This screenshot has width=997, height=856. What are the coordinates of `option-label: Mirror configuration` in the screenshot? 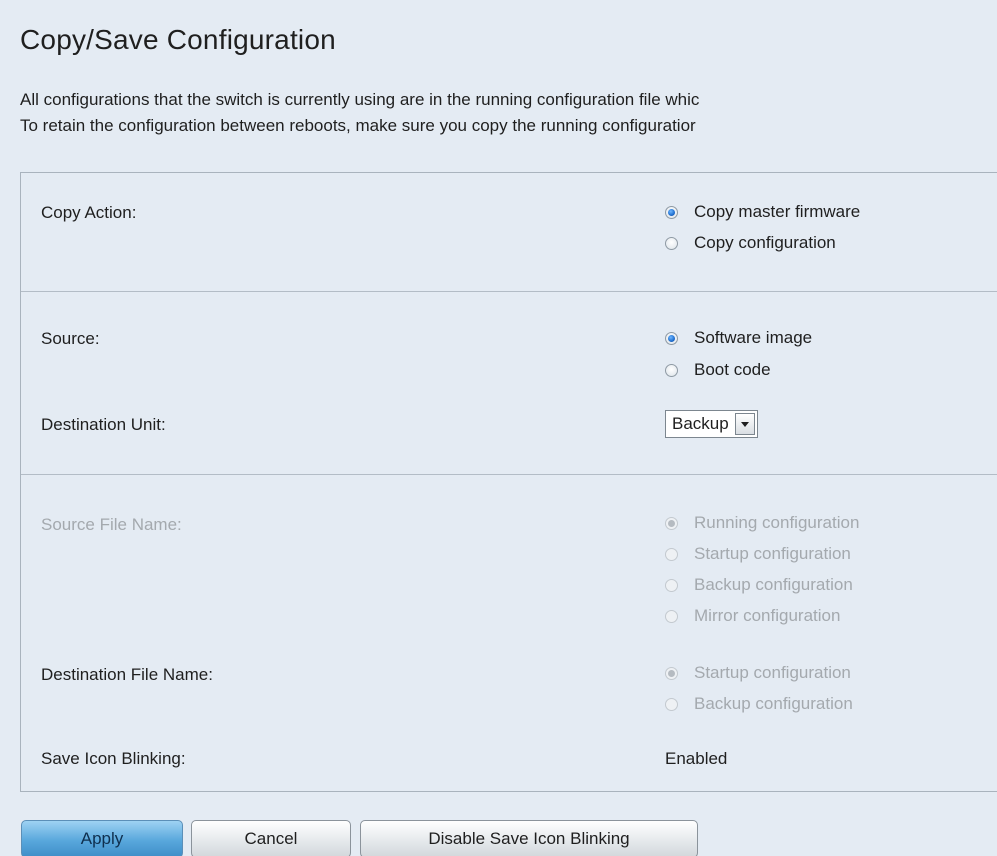 It's located at (767, 615).